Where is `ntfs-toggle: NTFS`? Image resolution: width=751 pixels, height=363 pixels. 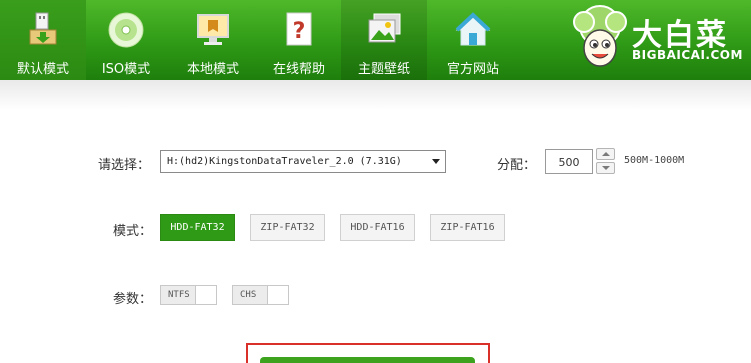 ntfs-toggle: NTFS is located at coordinates (188, 295).